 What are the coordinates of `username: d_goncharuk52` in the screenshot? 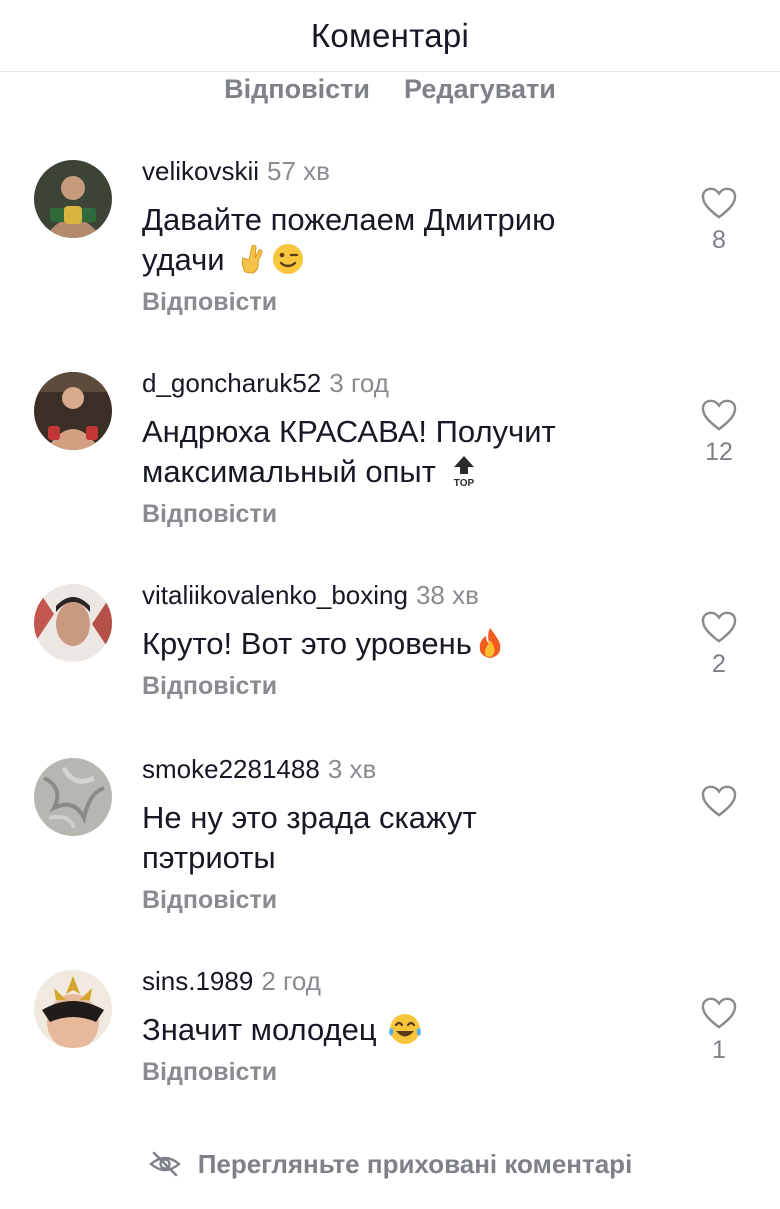 It's located at (231, 383).